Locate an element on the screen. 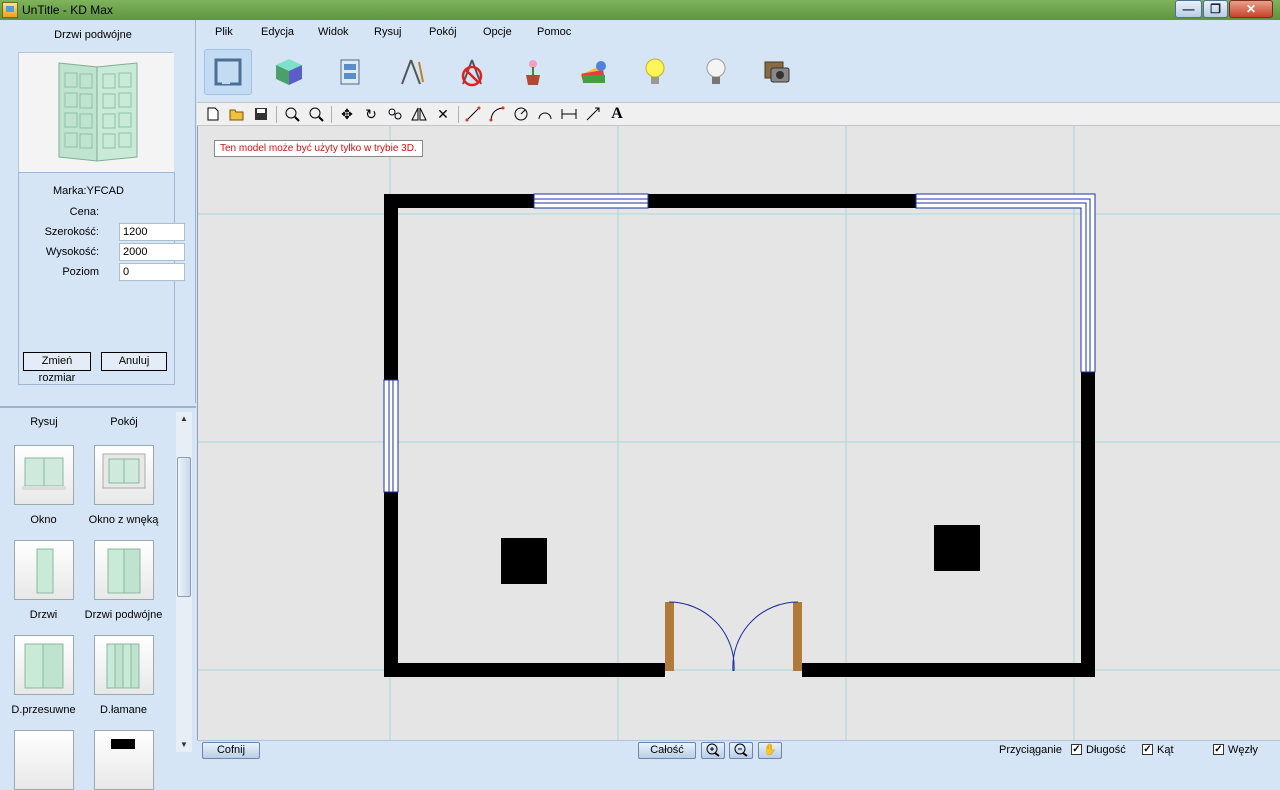 The width and height of the screenshot is (1280, 790). drawing-compass-icon is located at coordinates (411, 72).